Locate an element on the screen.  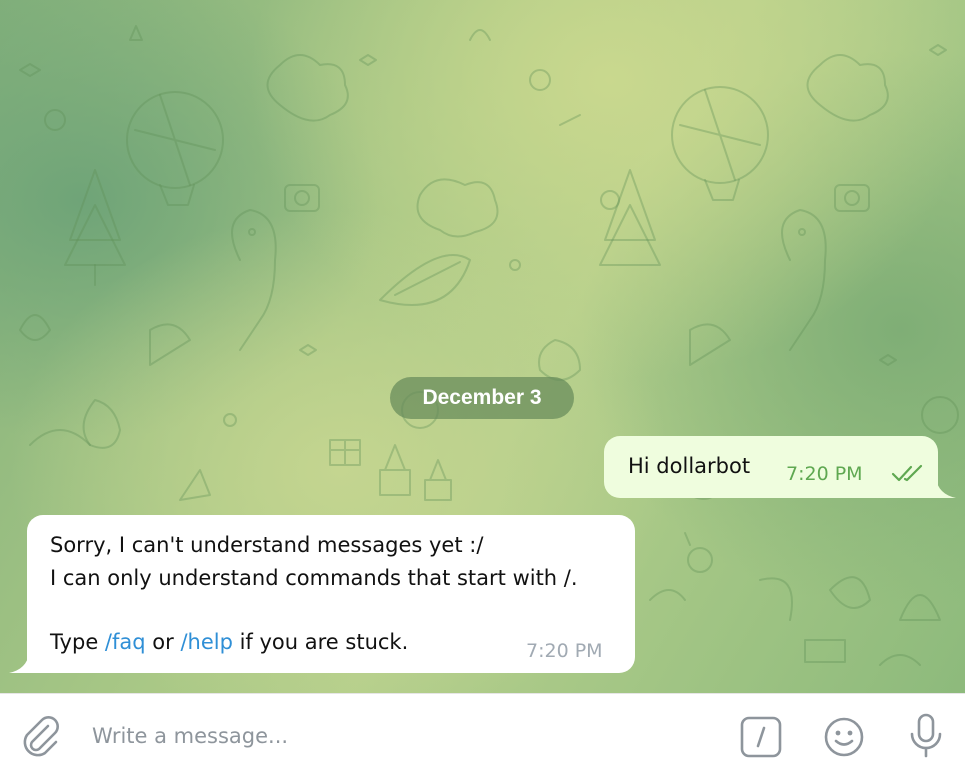
double-check-icon is located at coordinates (907, 473).